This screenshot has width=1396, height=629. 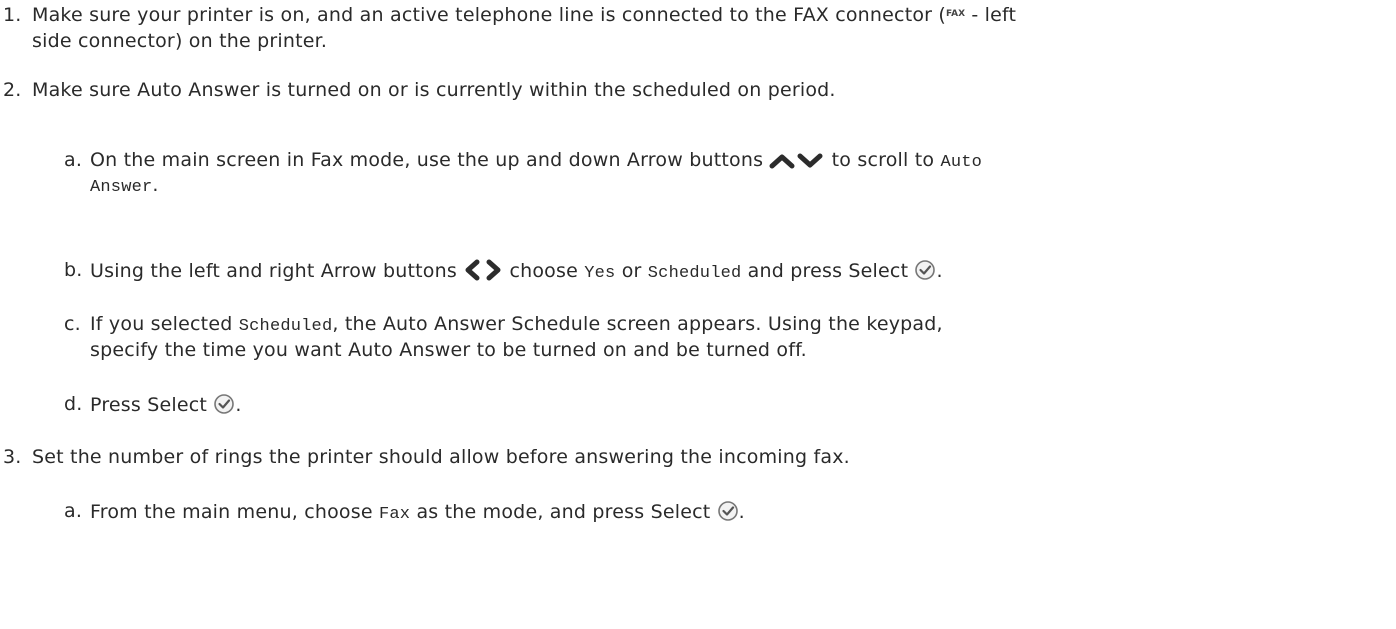 What do you see at coordinates (277, 271) in the screenshot?
I see `substep-text: Using the left and right Arrow buttons` at bounding box center [277, 271].